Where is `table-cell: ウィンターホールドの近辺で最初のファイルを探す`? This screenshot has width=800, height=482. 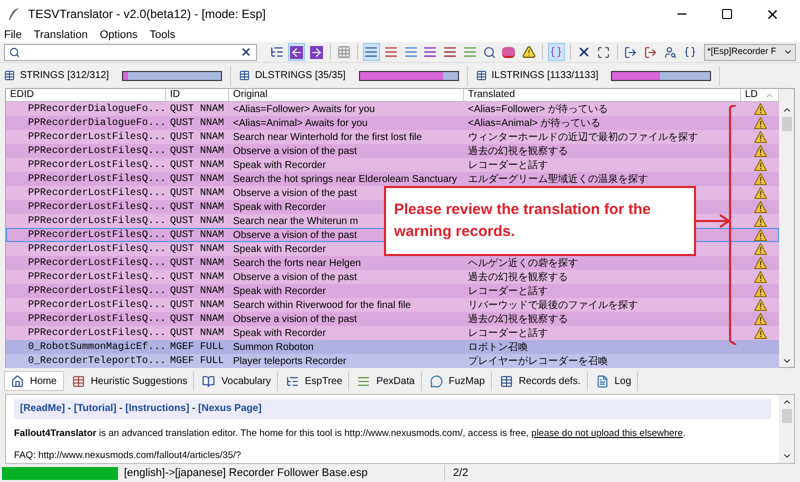 table-cell: ウィンターホールドの近辺で最初のファイルを探す is located at coordinates (583, 137).